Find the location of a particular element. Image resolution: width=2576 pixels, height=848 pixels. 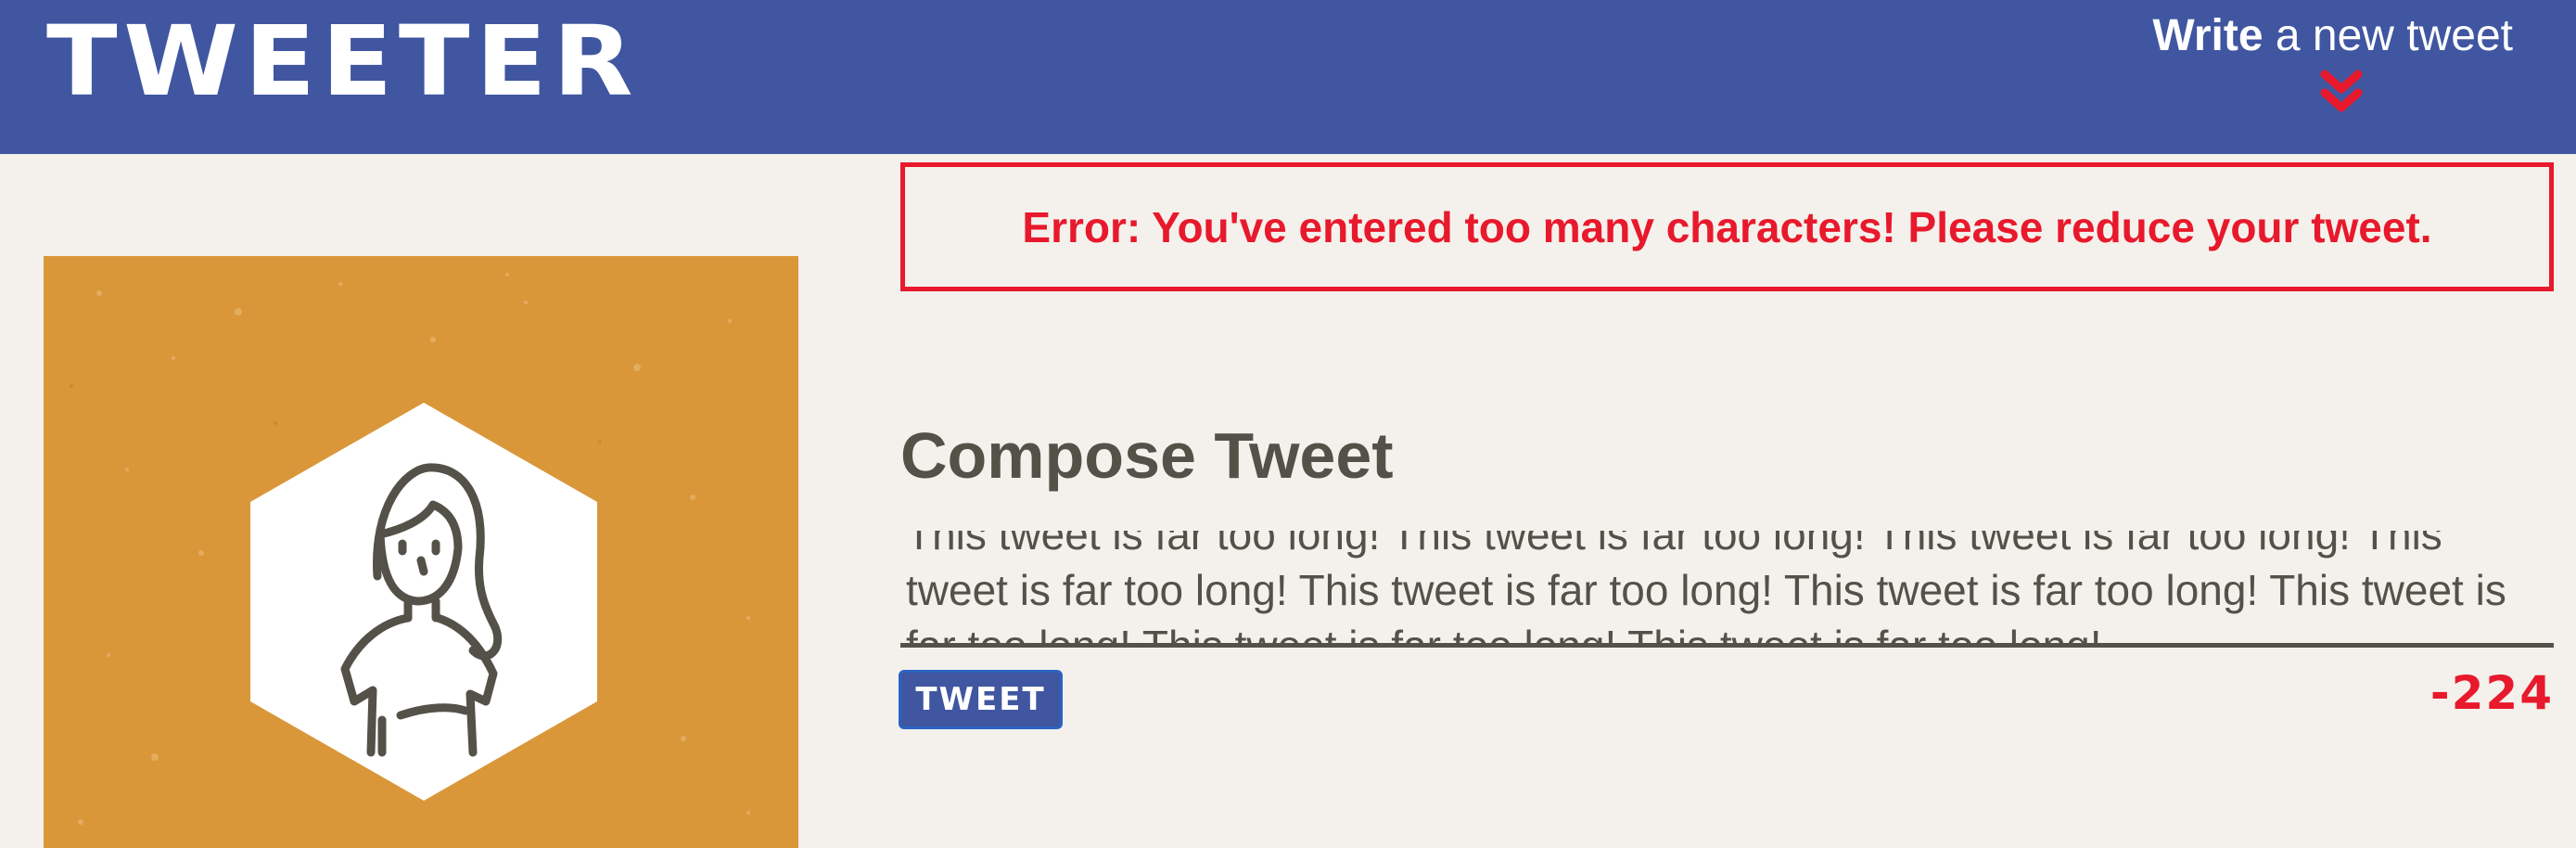

write-new-tweet-toggle: Write a new tweet is located at coordinates (2272, 62).